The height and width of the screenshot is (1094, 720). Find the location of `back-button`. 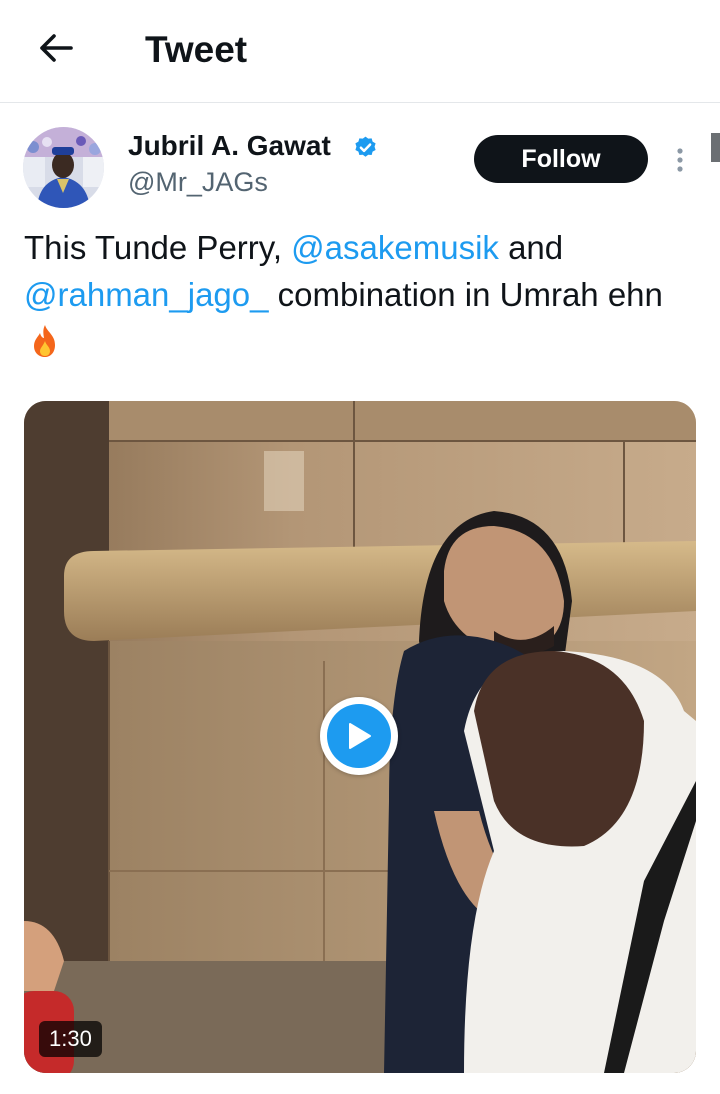

back-button is located at coordinates (55, 48).